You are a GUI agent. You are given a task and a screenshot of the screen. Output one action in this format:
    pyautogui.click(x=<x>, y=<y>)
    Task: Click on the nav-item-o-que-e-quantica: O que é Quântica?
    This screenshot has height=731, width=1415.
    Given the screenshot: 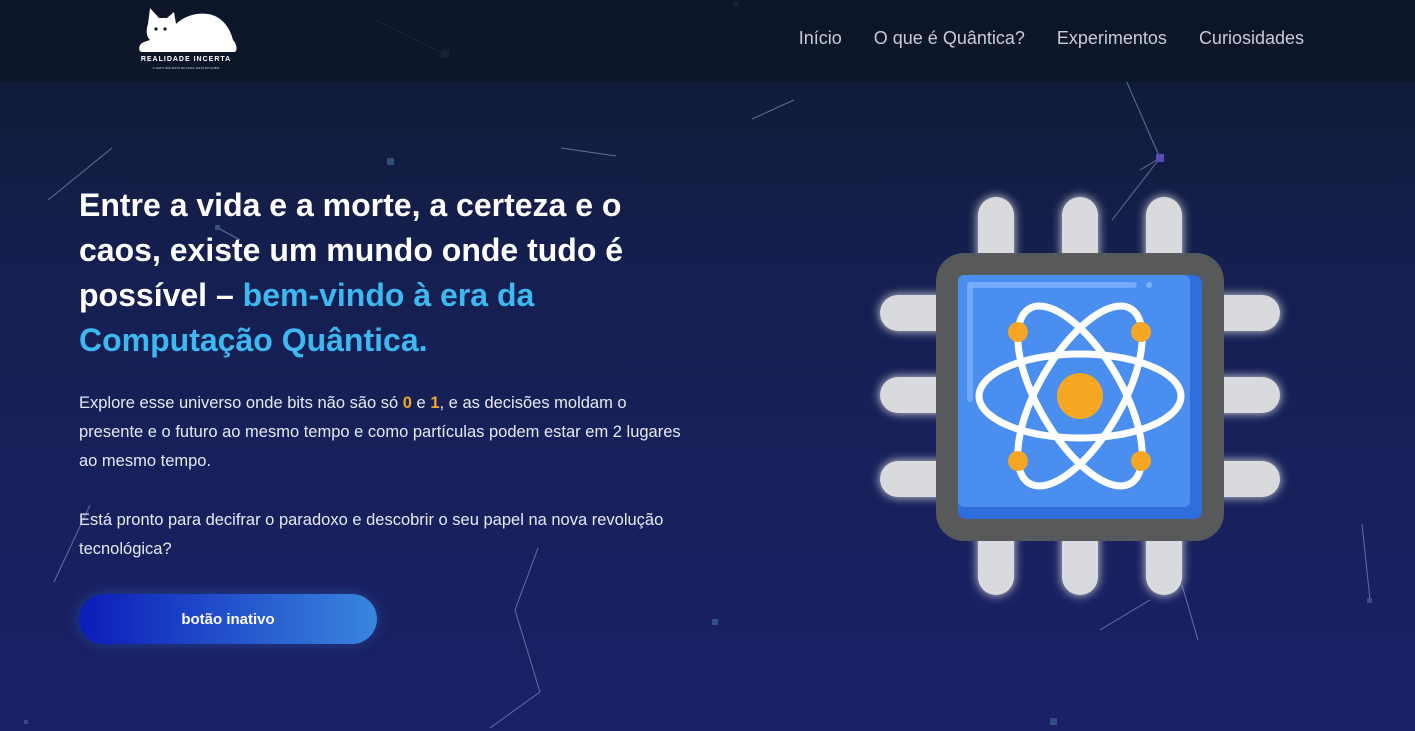 What is the action you would take?
    pyautogui.click(x=949, y=38)
    